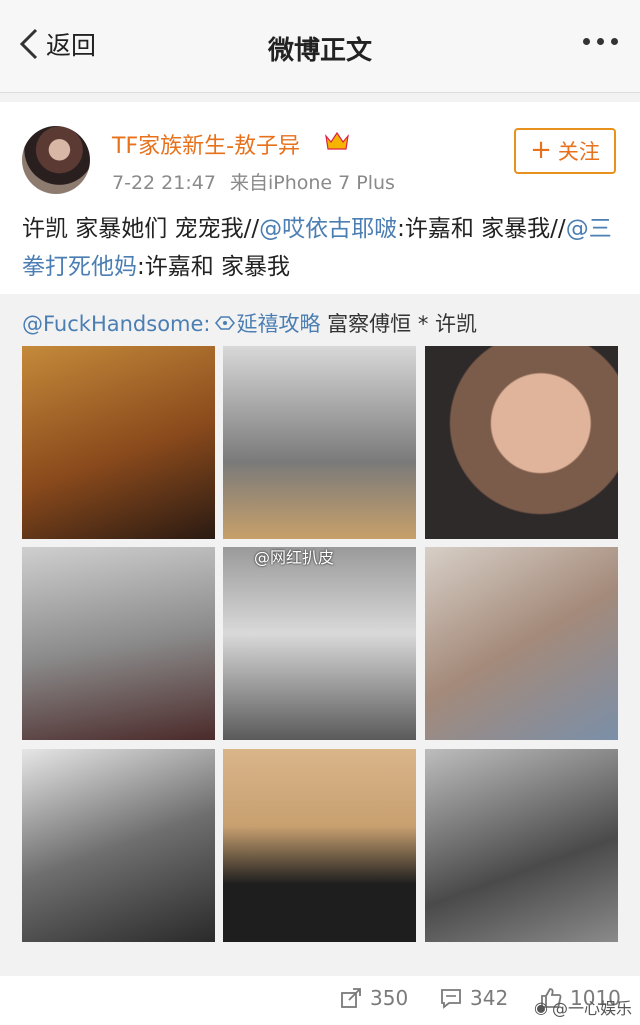 Image resolution: width=640 pixels, height=1025 pixels. What do you see at coordinates (206, 144) in the screenshot?
I see `username: TF家族新生-敖子异` at bounding box center [206, 144].